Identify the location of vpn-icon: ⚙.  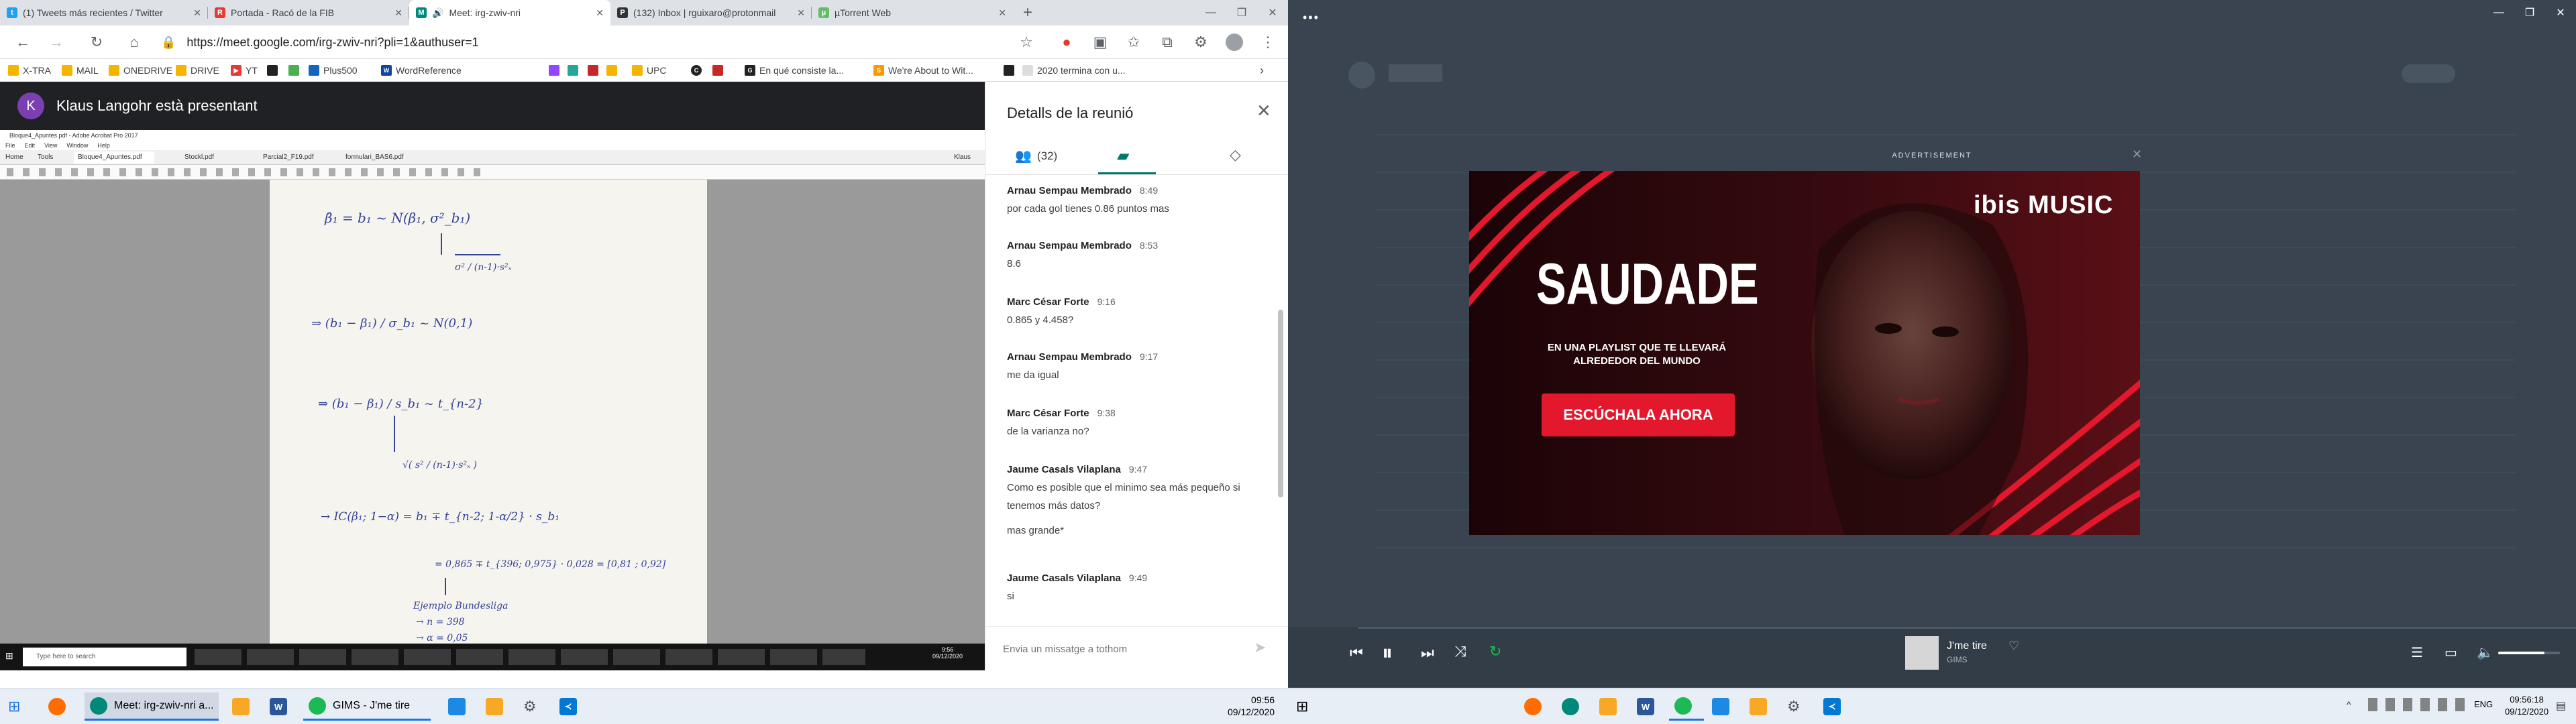
(1200, 42).